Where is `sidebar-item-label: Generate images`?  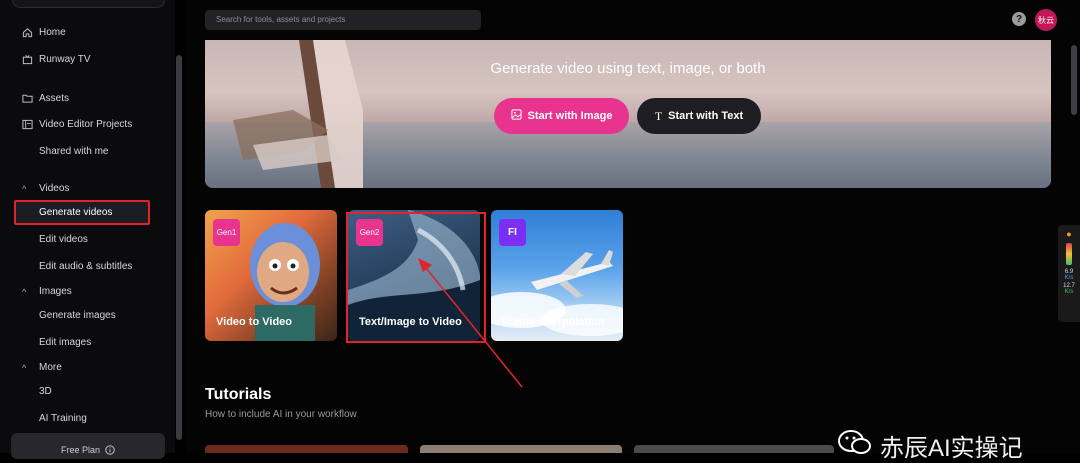 sidebar-item-label: Generate images is located at coordinates (77, 315).